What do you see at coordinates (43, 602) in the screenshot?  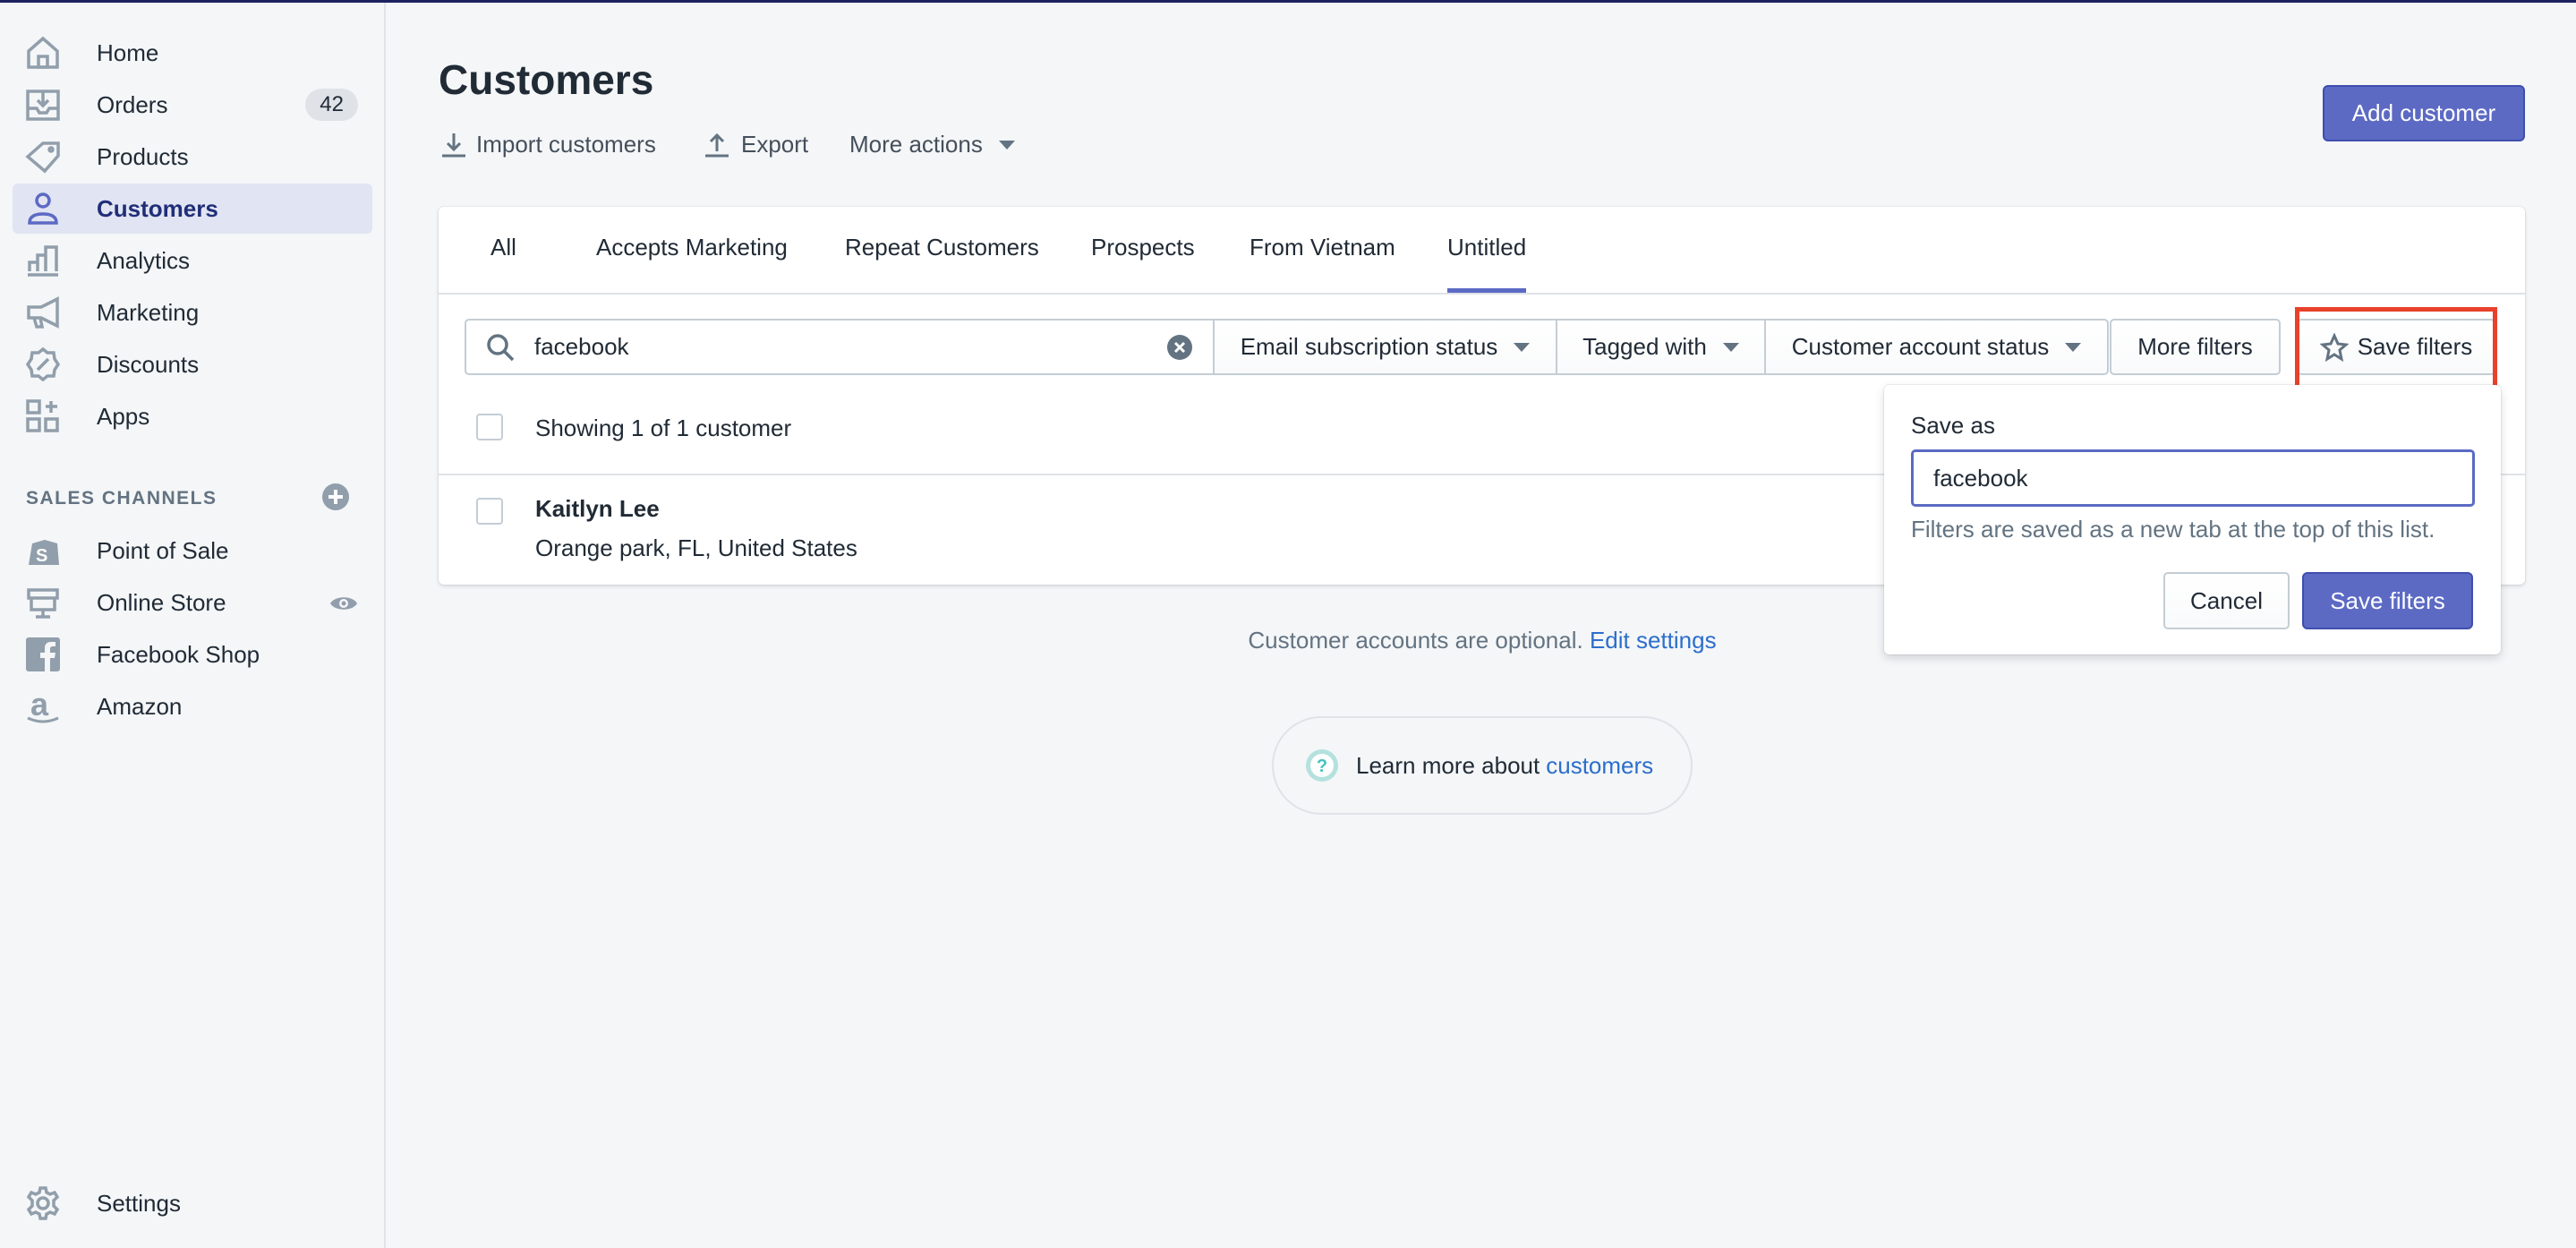 I see `store-icon` at bounding box center [43, 602].